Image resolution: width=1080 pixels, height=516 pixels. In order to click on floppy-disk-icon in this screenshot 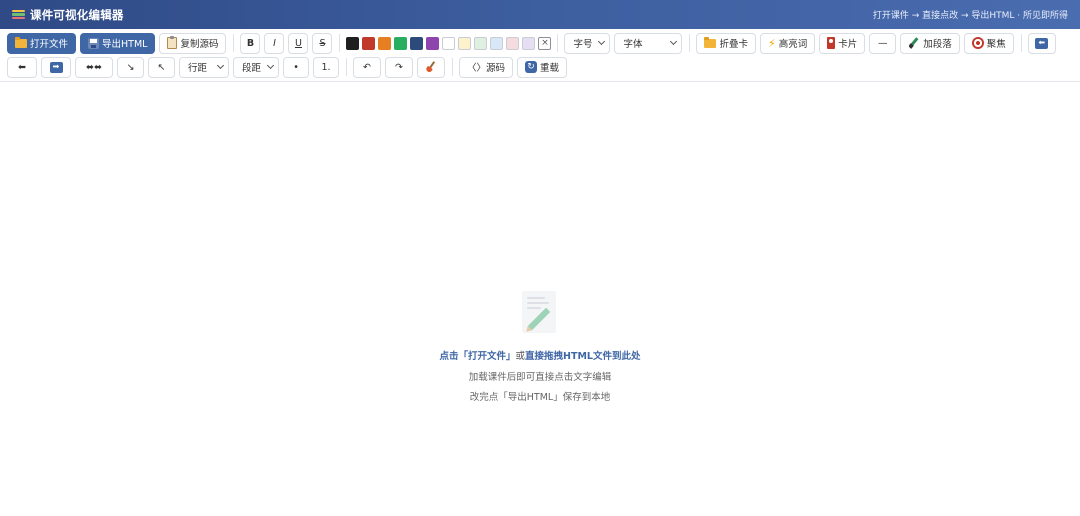, I will do `click(94, 43)`.